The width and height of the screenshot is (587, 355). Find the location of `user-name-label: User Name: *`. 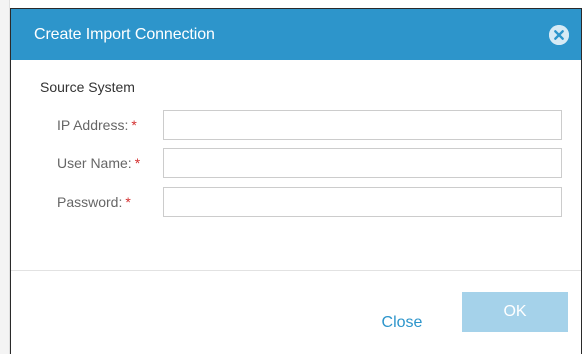

user-name-label: User Name: * is located at coordinates (98, 163).